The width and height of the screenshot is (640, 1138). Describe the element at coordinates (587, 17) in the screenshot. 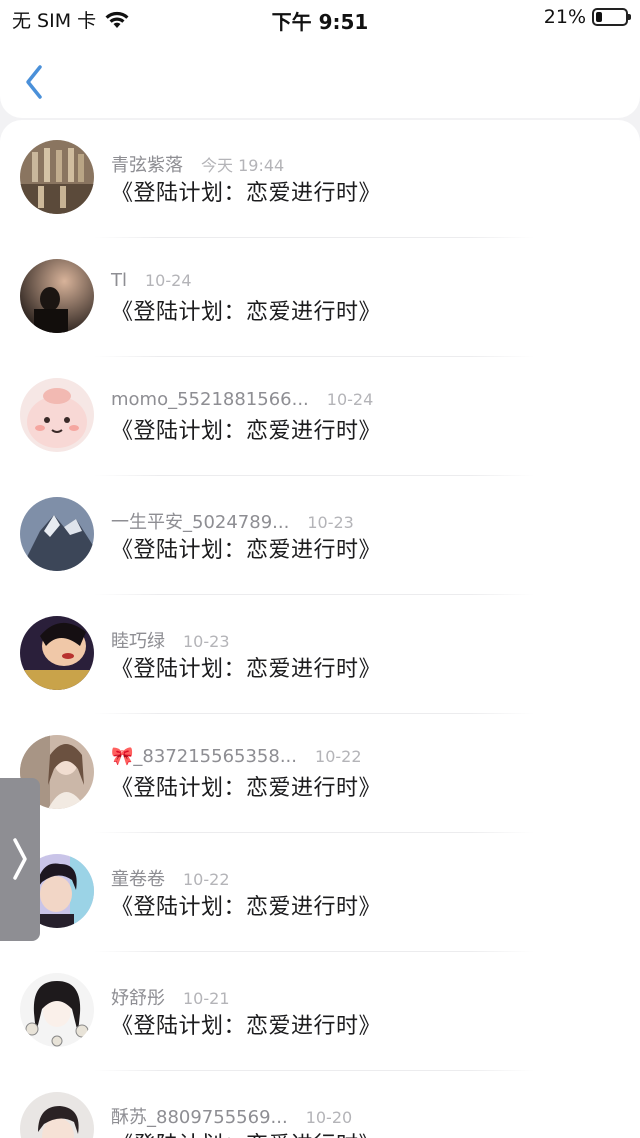

I see `status-right: 21%` at that location.